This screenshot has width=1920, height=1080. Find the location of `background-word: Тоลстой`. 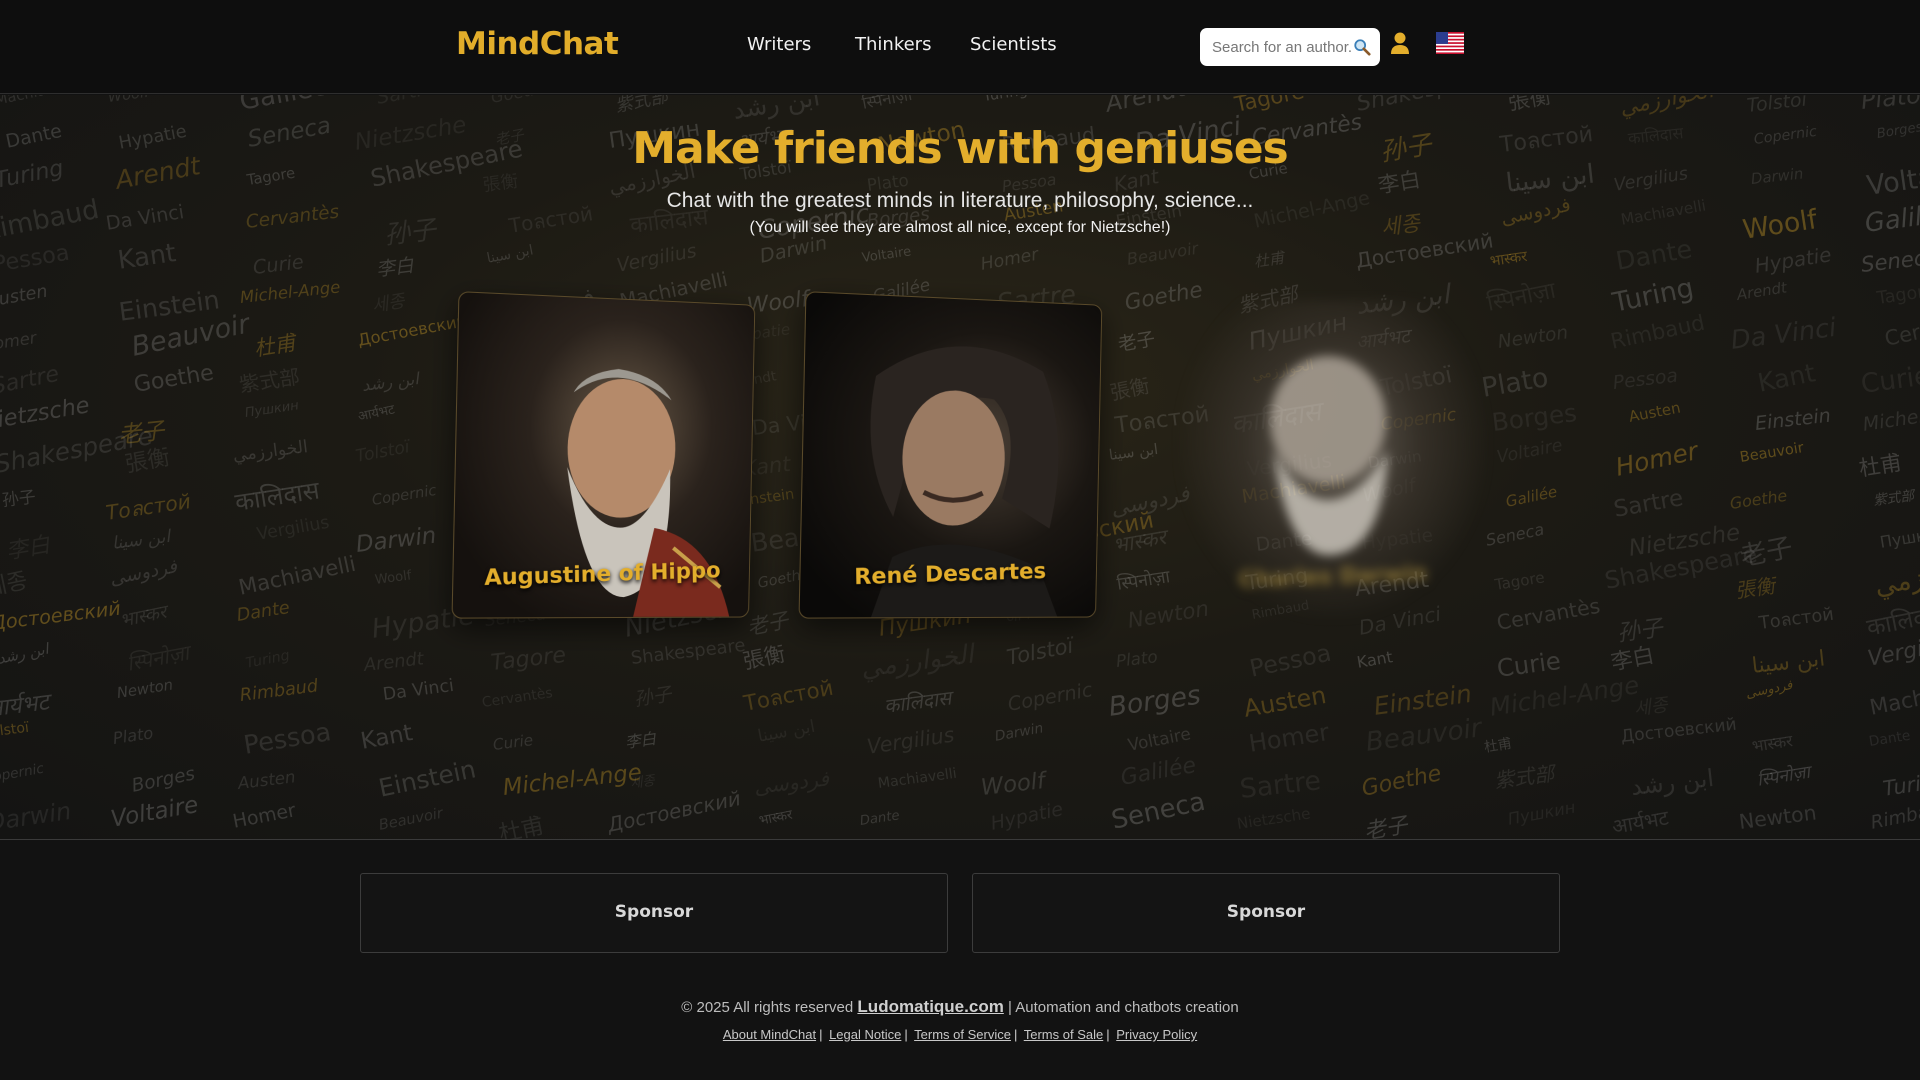

background-word: Тоลстой is located at coordinates (1796, 619).